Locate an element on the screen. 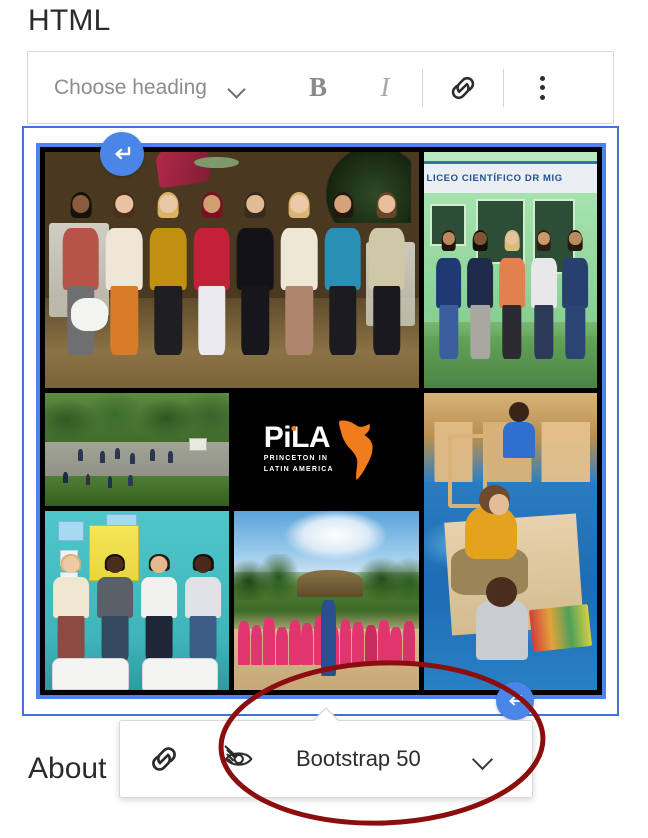 This screenshot has height=838, width=648. child-grey-shirt is located at coordinates (501, 630).